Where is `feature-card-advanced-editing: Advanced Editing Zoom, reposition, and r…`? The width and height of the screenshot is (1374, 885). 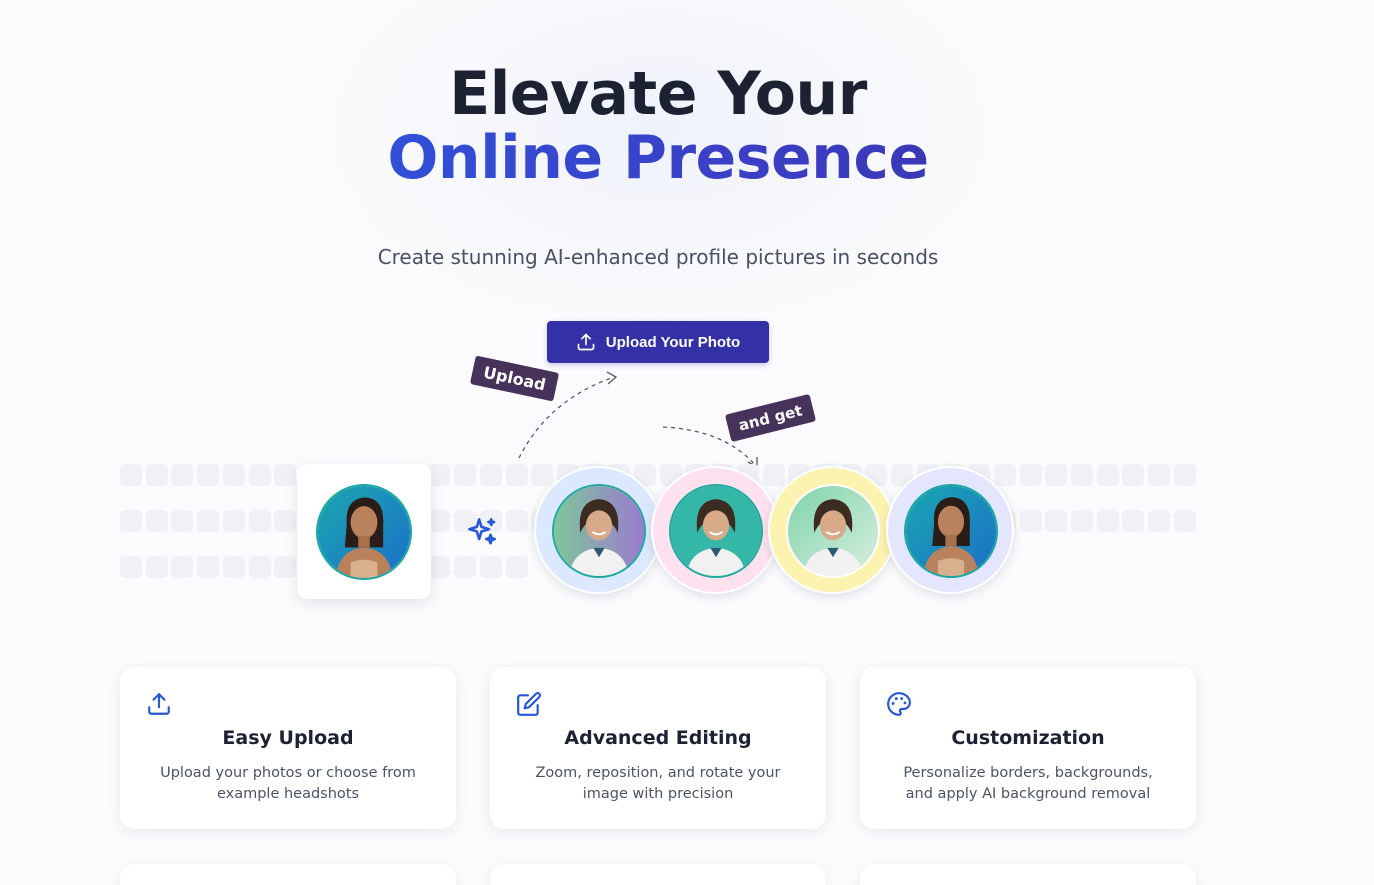 feature-card-advanced-editing: Advanced Editing Zoom, reposition, and r… is located at coordinates (658, 748).